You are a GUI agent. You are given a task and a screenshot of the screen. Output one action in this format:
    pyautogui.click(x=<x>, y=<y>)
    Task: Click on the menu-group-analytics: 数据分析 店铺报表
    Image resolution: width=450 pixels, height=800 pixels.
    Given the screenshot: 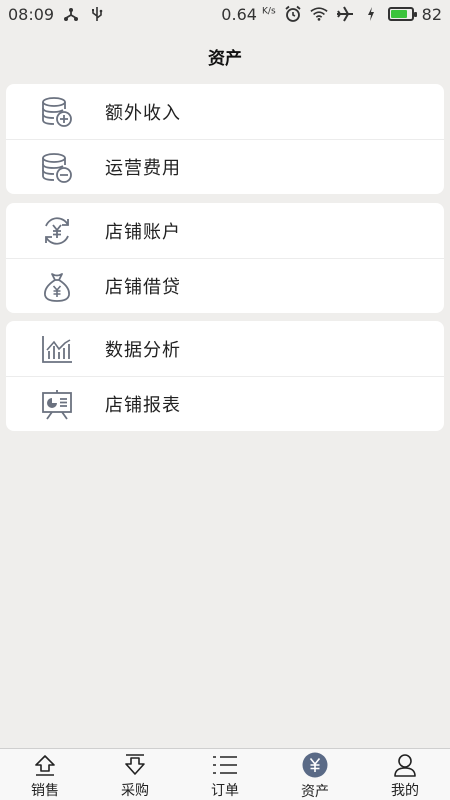 What is the action you would take?
    pyautogui.click(x=225, y=376)
    